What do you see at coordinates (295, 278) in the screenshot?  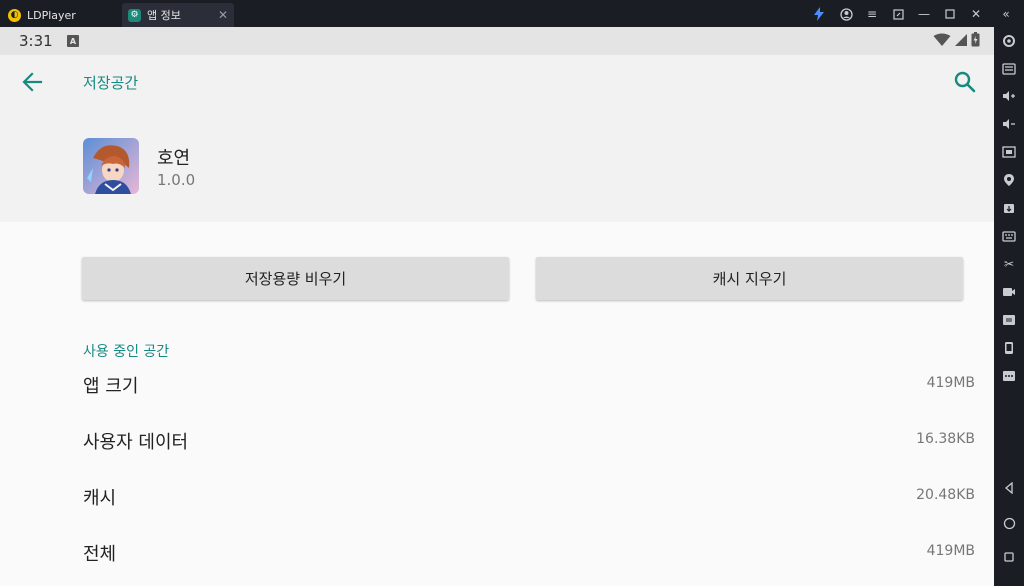 I see `clear-storage-button: 저장용량 비우기` at bounding box center [295, 278].